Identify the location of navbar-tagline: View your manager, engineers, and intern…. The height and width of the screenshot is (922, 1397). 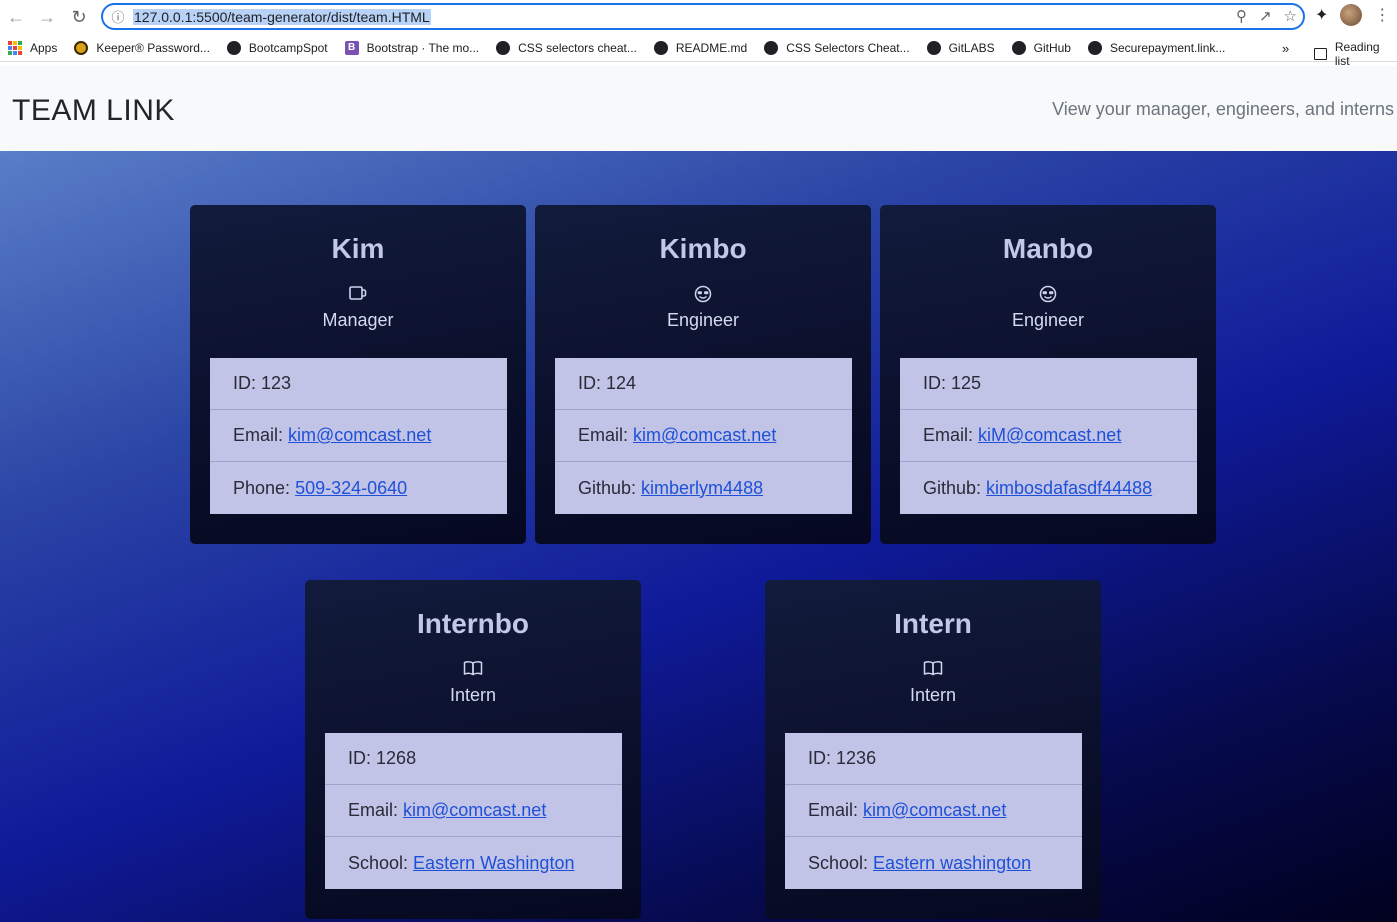
(1223, 109).